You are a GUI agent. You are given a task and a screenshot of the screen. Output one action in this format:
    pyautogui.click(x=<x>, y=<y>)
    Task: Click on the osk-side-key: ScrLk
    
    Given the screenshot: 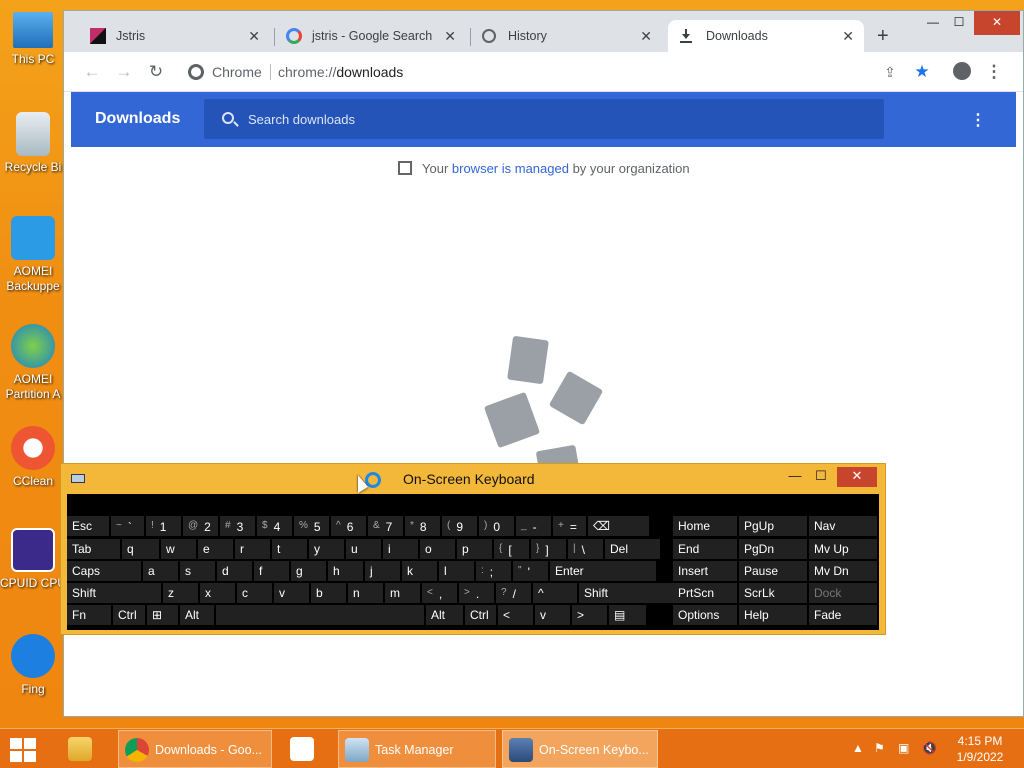 What is the action you would take?
    pyautogui.click(x=773, y=593)
    